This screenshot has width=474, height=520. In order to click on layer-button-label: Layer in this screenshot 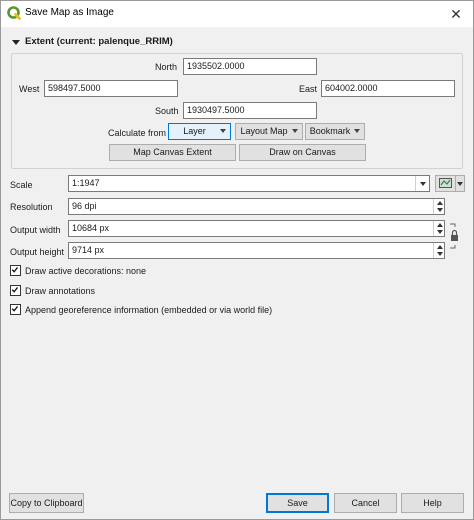, I will do `click(194, 131)`.